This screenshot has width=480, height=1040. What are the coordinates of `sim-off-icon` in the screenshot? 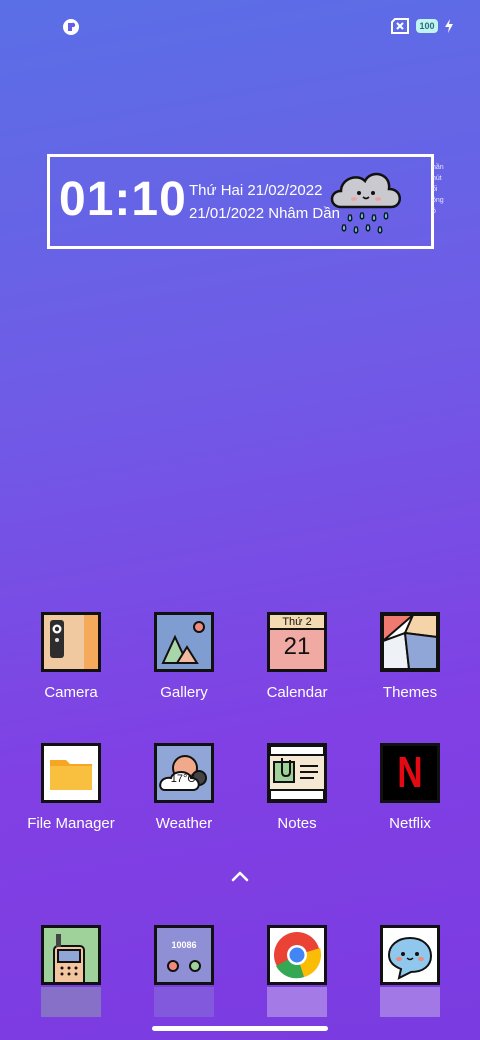 It's located at (400, 26).